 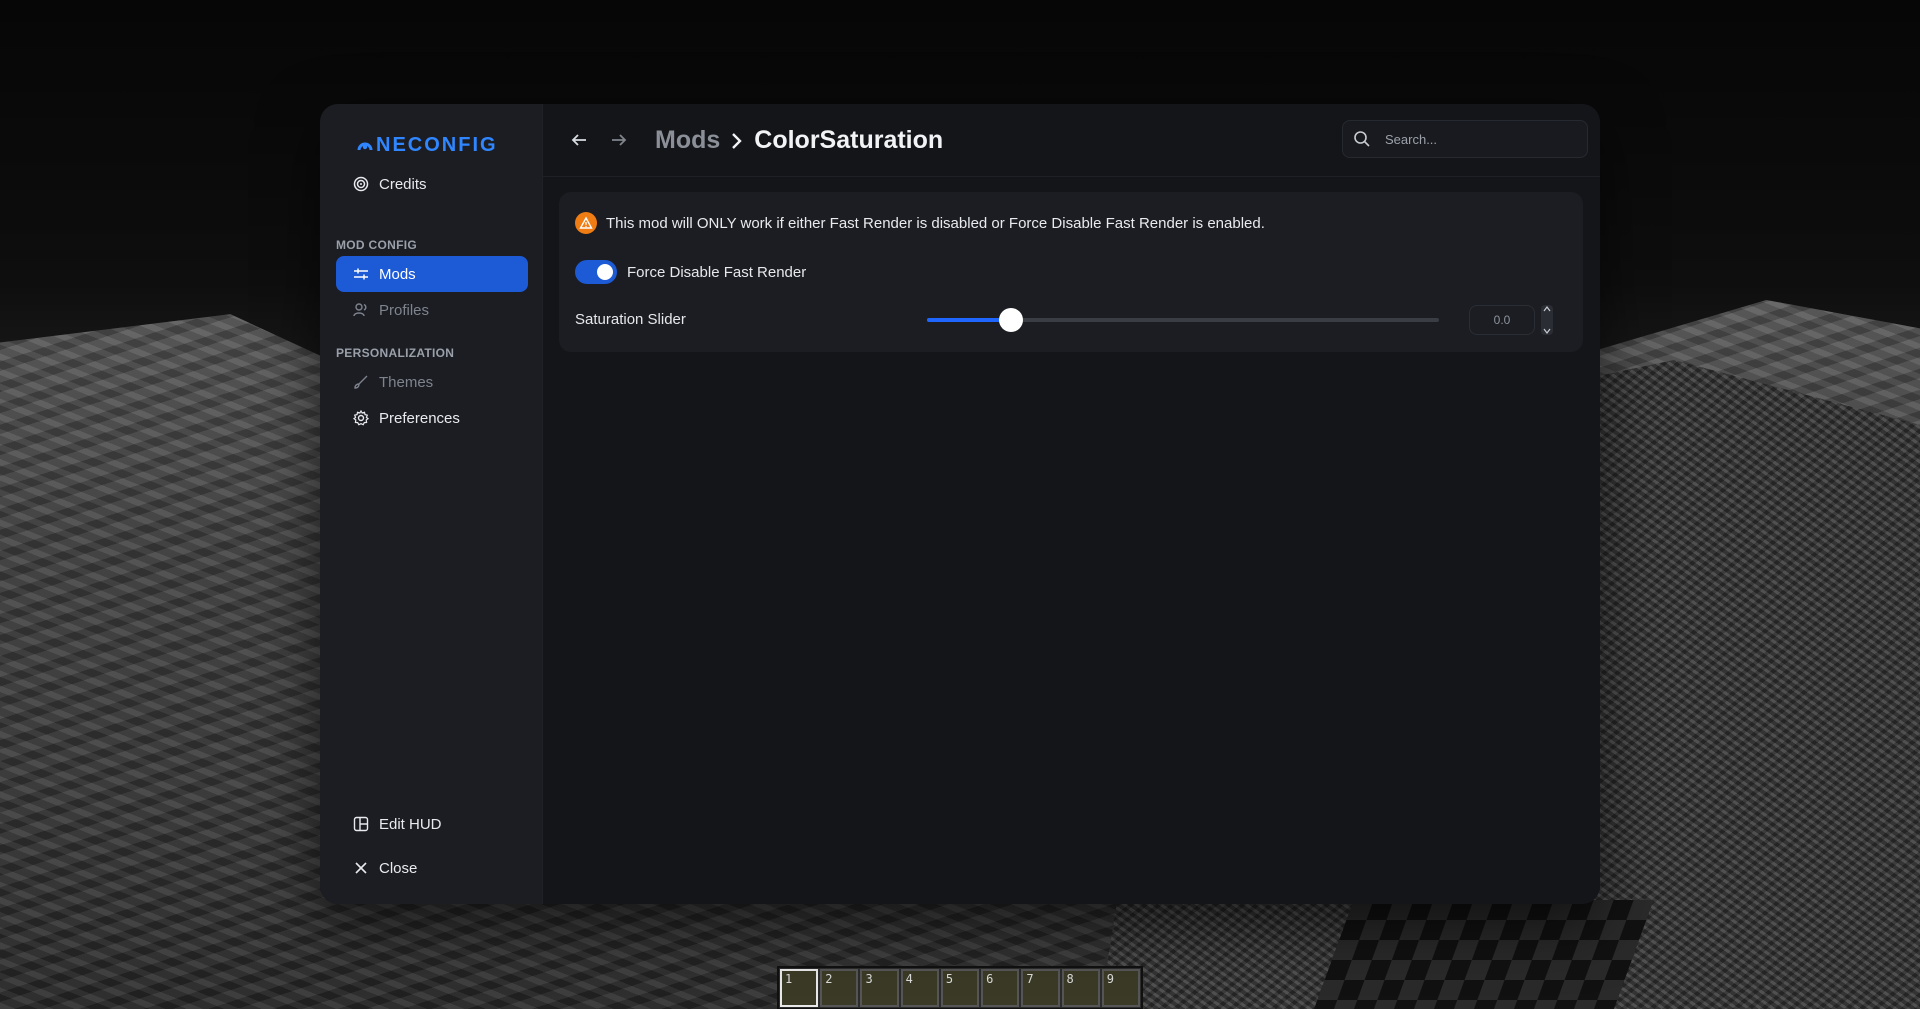 What do you see at coordinates (717, 272) in the screenshot?
I see `toggle-label: Force Disable Fast Render` at bounding box center [717, 272].